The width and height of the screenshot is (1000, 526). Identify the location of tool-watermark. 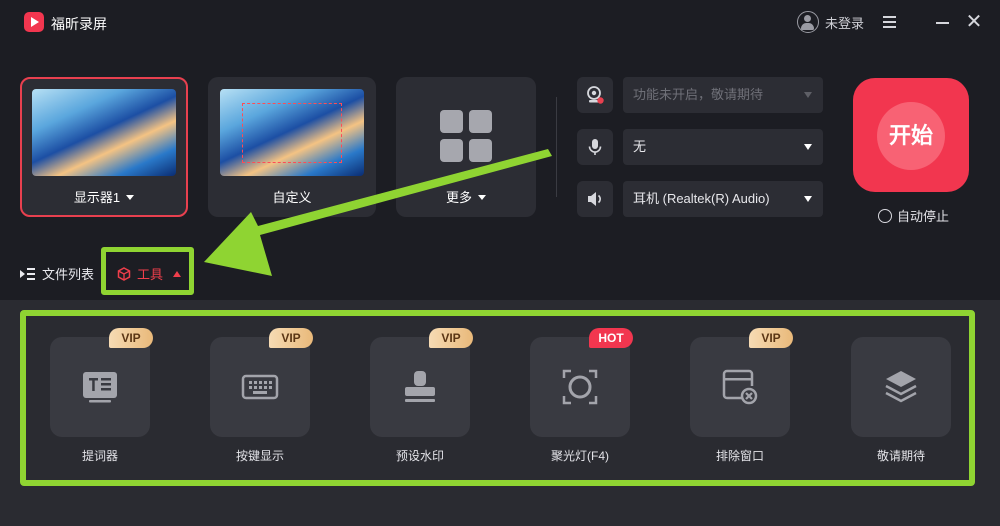
(420, 387).